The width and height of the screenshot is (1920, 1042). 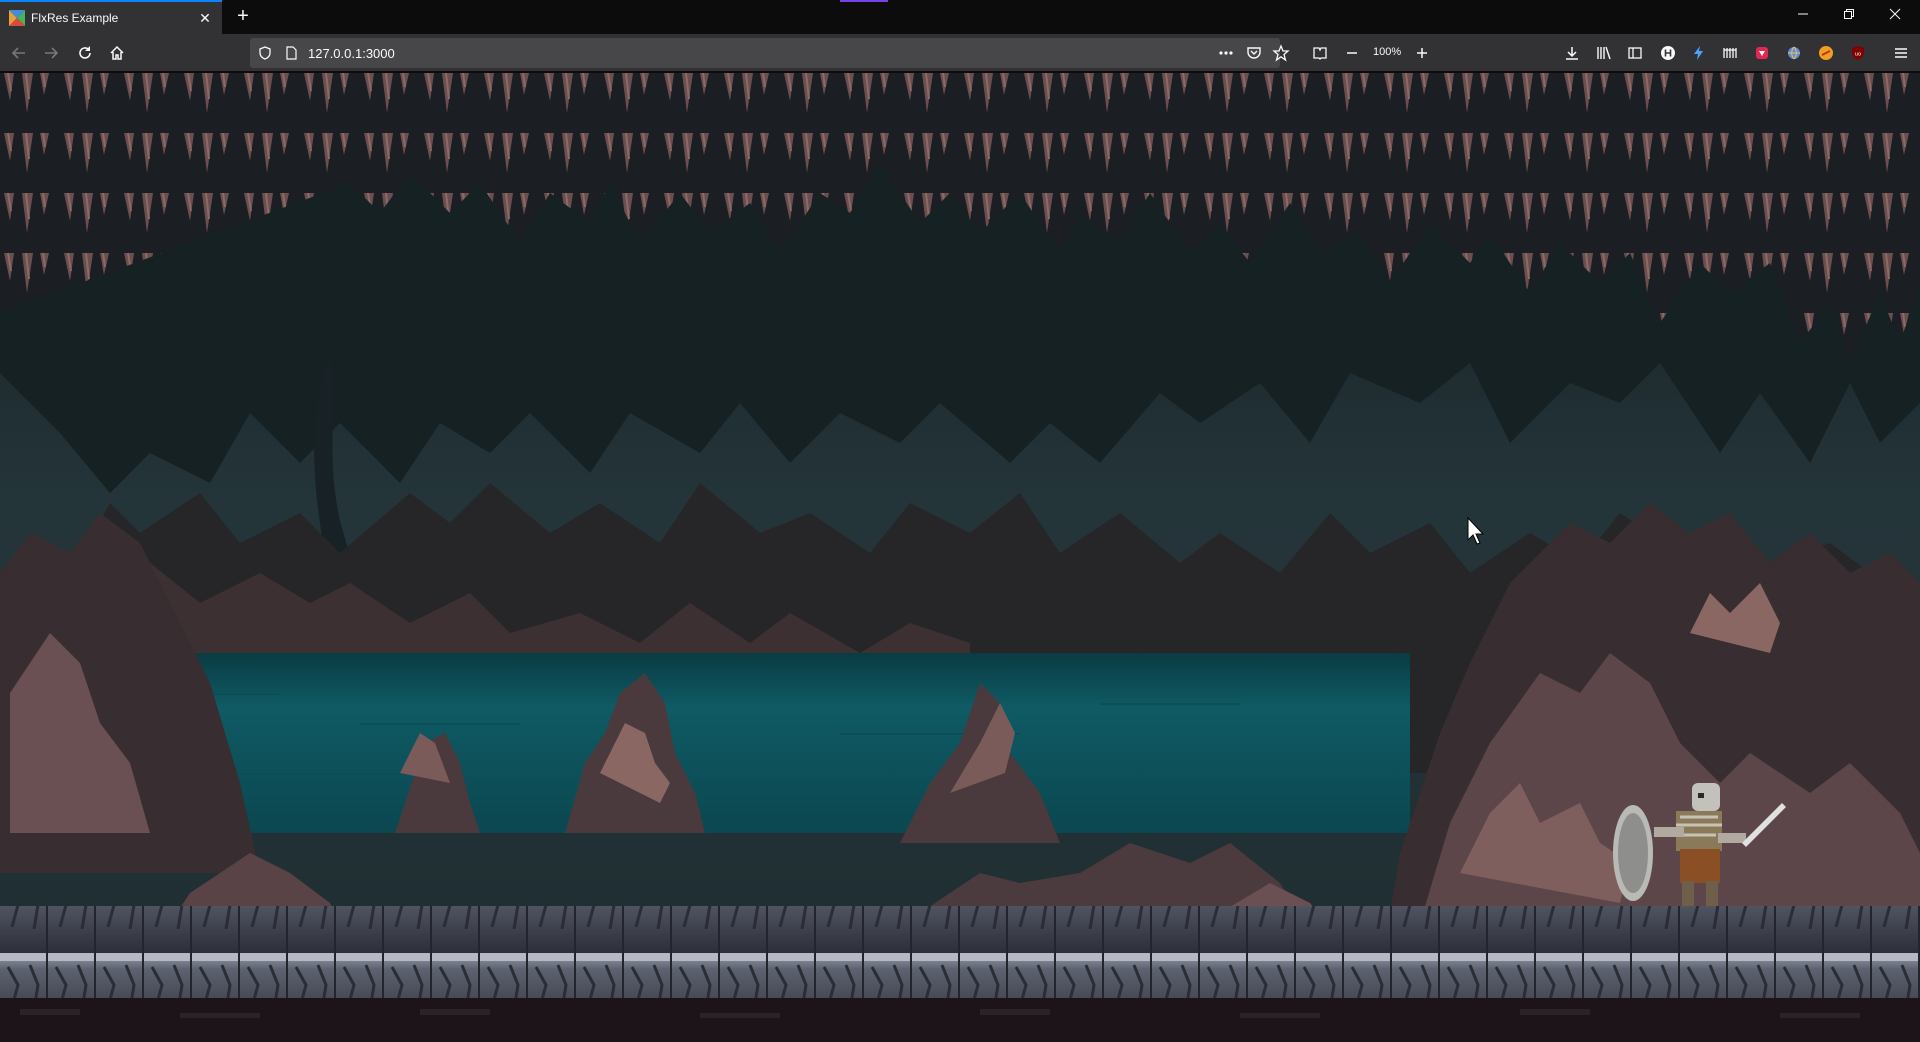 I want to click on ellipsis-icon, so click(x=1226, y=53).